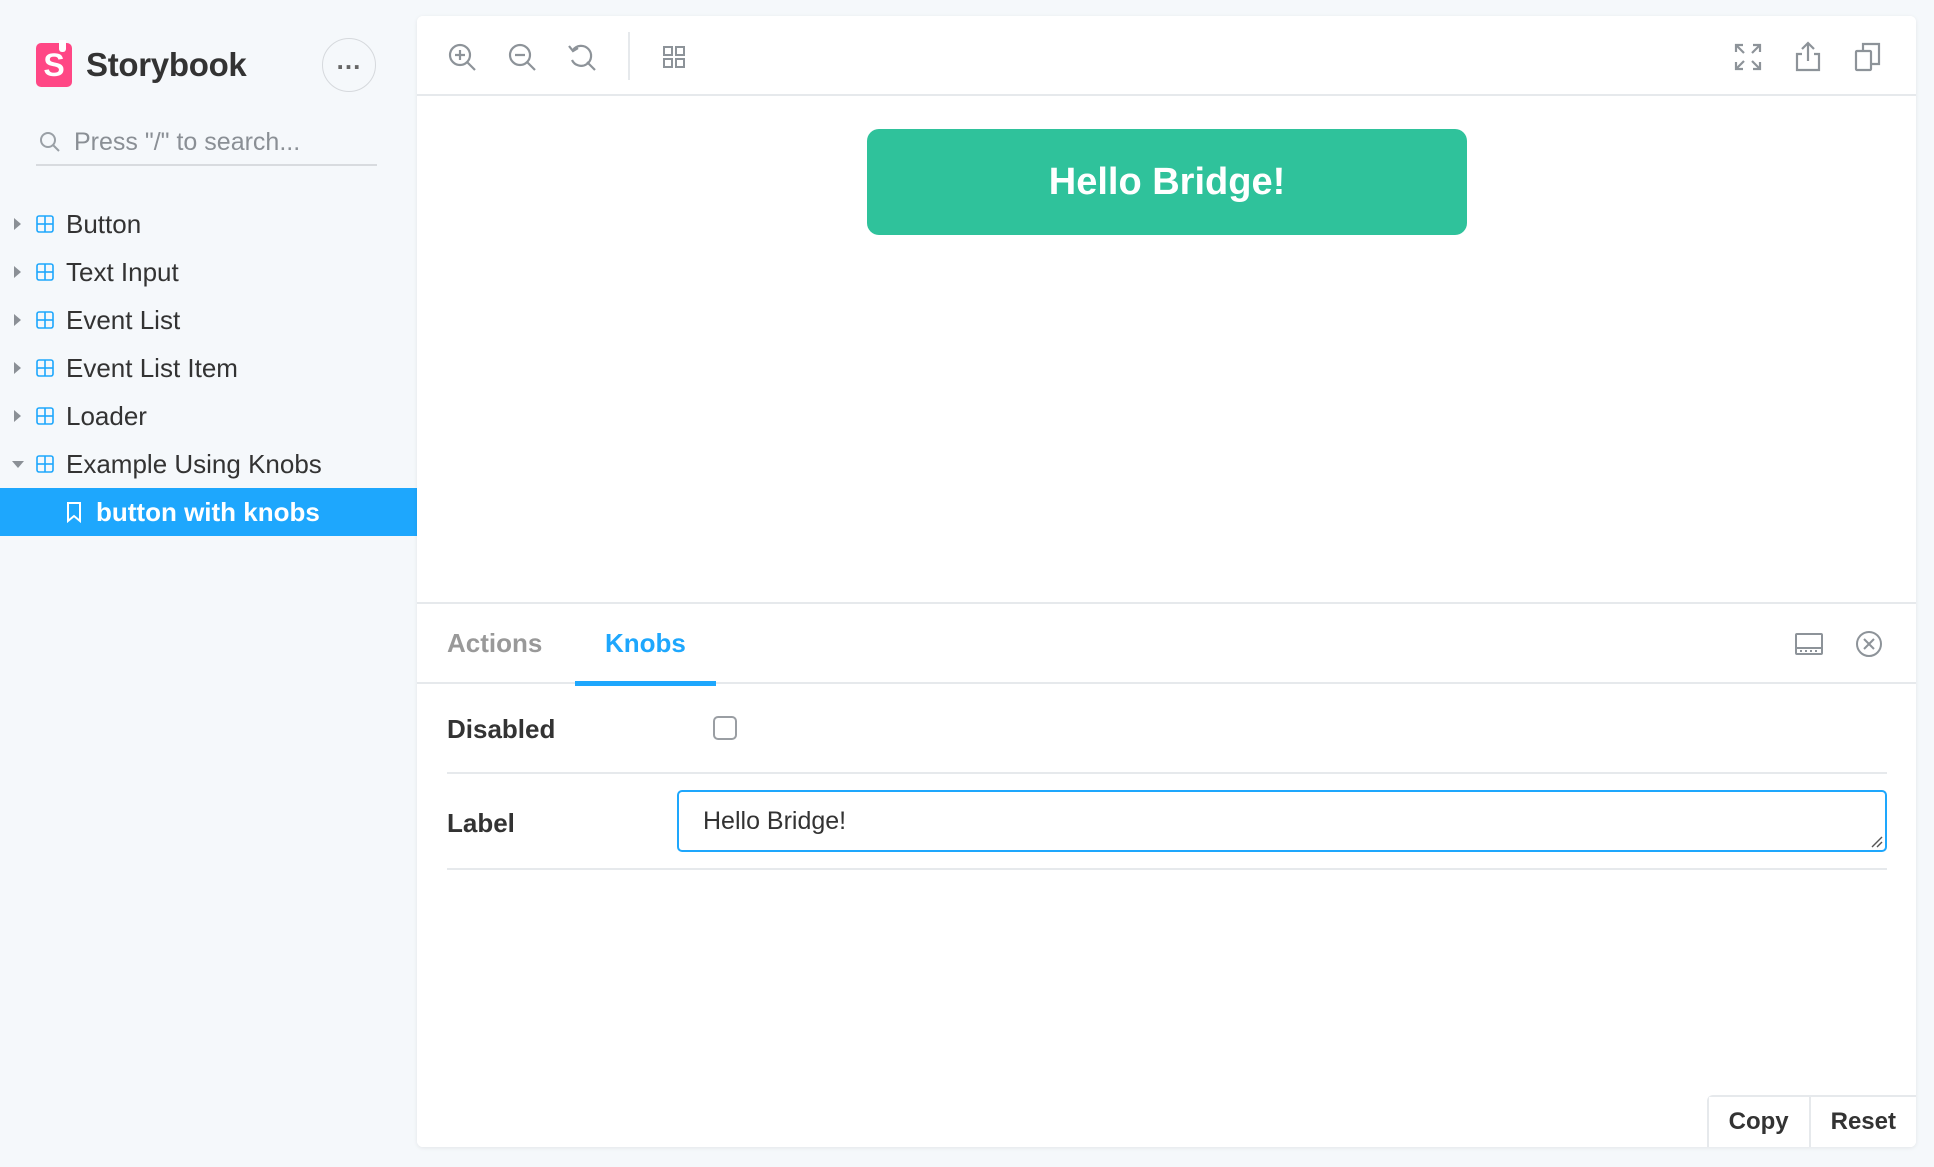 Image resolution: width=1934 pixels, height=1167 pixels. I want to click on close-panel-icon, so click(1869, 644).